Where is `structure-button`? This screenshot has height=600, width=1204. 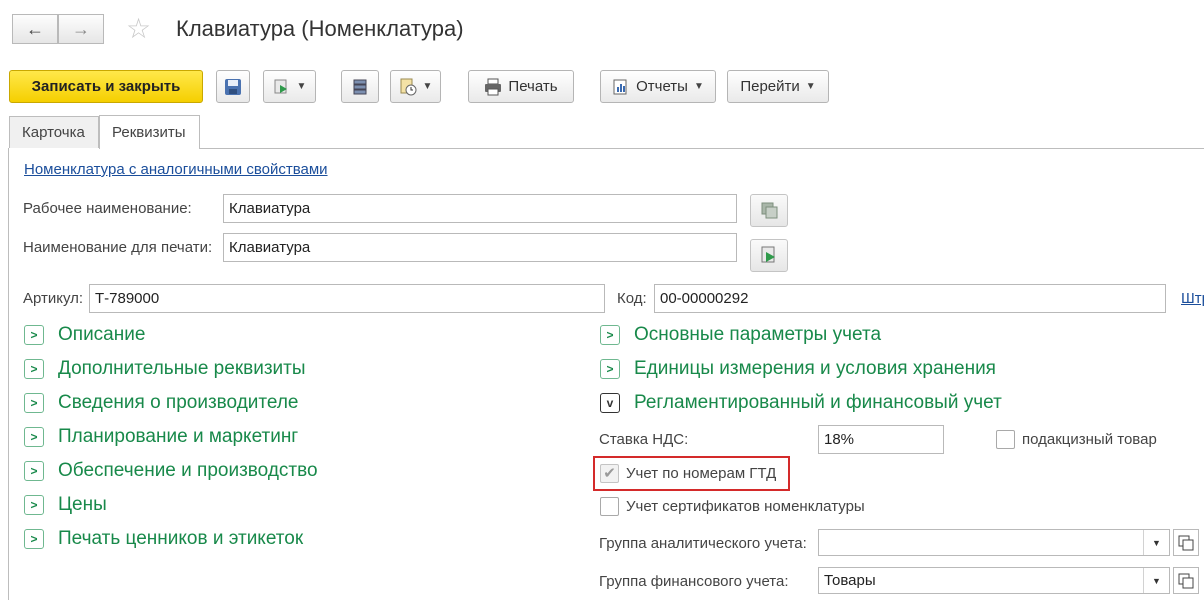 structure-button is located at coordinates (360, 86).